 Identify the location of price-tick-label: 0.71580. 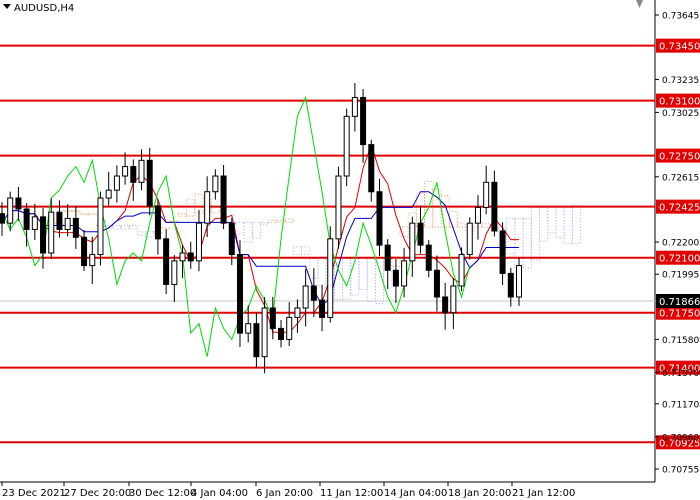
(680, 341).